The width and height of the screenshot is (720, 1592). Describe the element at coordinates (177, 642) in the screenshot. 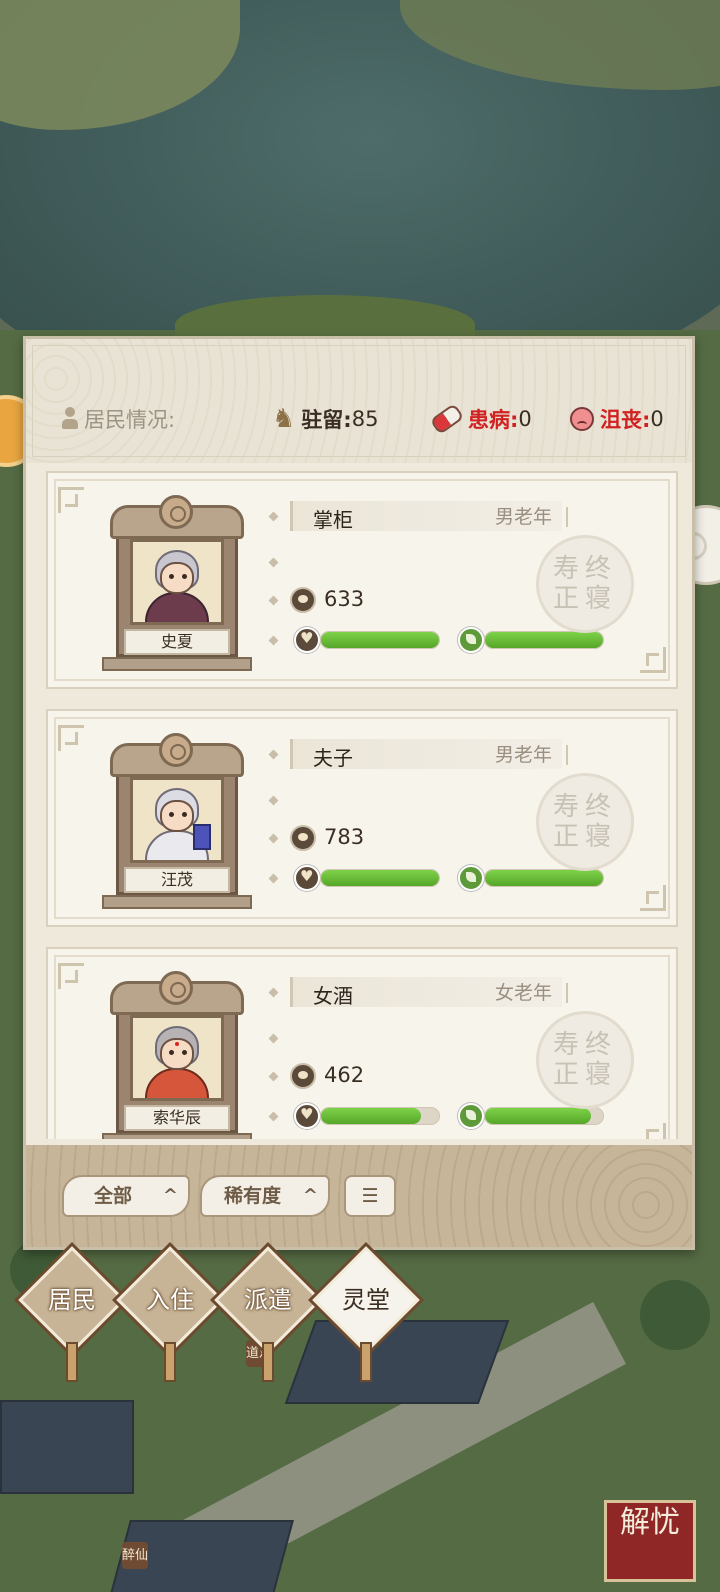

I see `resident-name: 史夏` at that location.